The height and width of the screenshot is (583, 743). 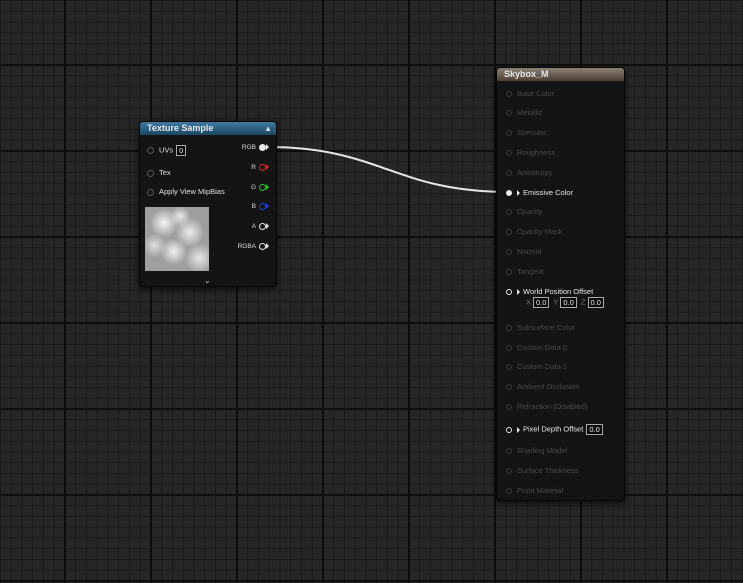 What do you see at coordinates (529, 302) in the screenshot?
I see `x-axis-label: X` at bounding box center [529, 302].